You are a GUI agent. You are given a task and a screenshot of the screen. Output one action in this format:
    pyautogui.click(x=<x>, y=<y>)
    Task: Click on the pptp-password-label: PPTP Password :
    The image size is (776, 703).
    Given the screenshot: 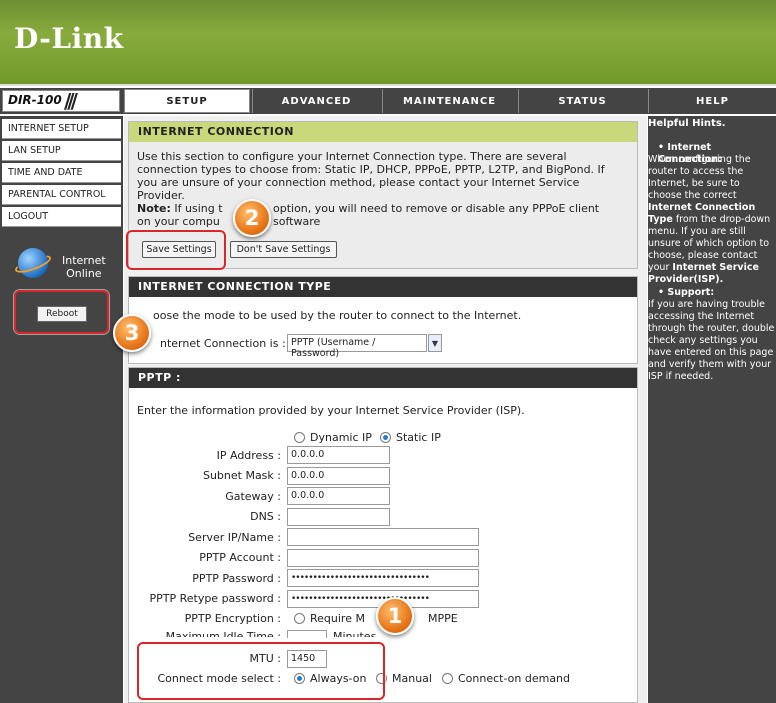 What is the action you would take?
    pyautogui.click(x=236, y=578)
    